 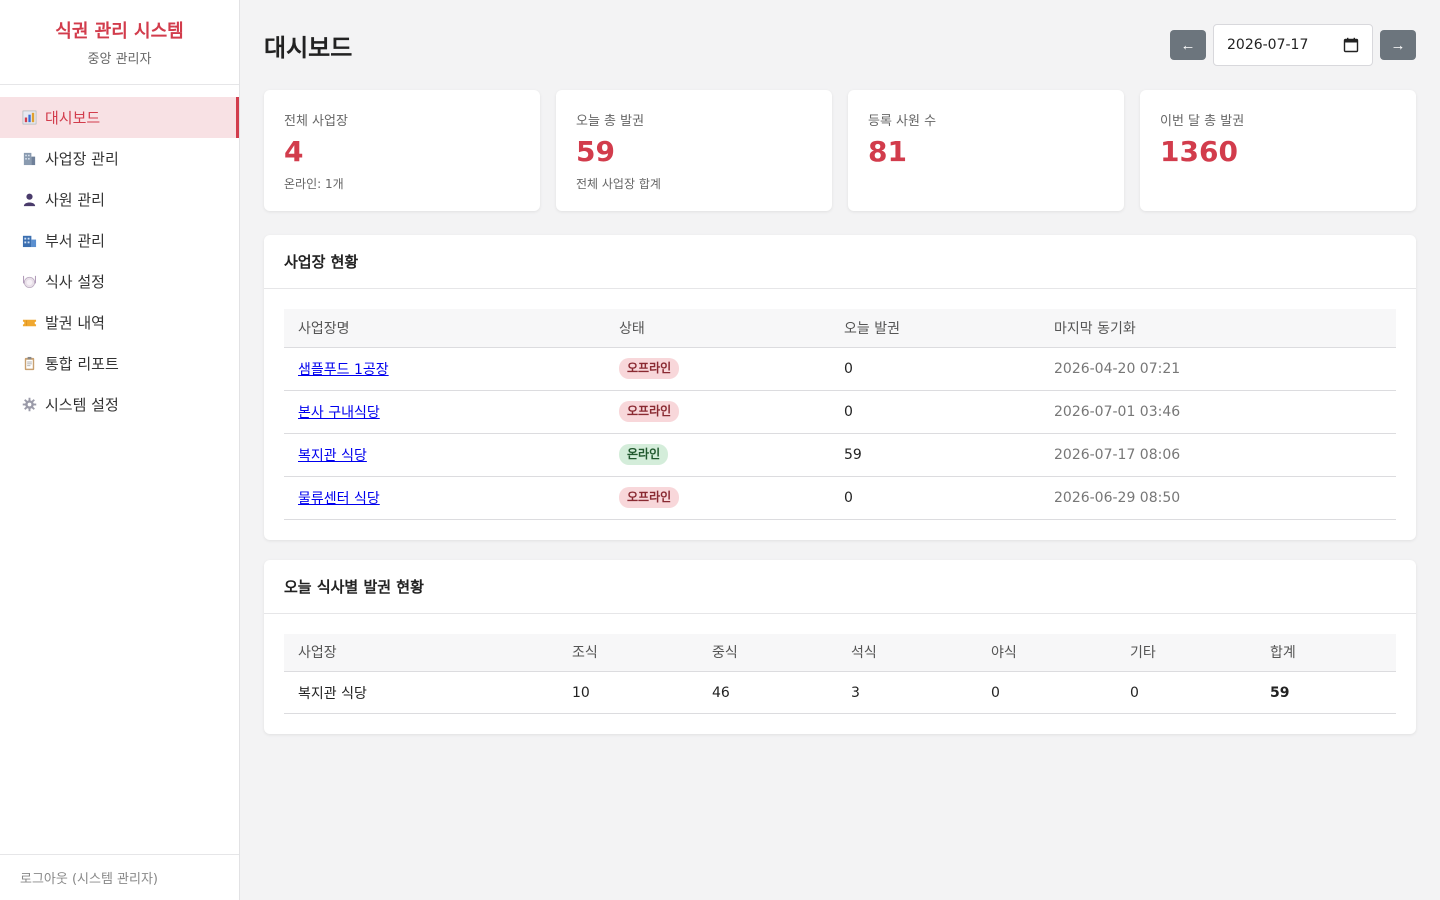 What do you see at coordinates (1278, 150) in the screenshot?
I see `stat-card-month-tickets: 이번 달 총 발권 1360` at bounding box center [1278, 150].